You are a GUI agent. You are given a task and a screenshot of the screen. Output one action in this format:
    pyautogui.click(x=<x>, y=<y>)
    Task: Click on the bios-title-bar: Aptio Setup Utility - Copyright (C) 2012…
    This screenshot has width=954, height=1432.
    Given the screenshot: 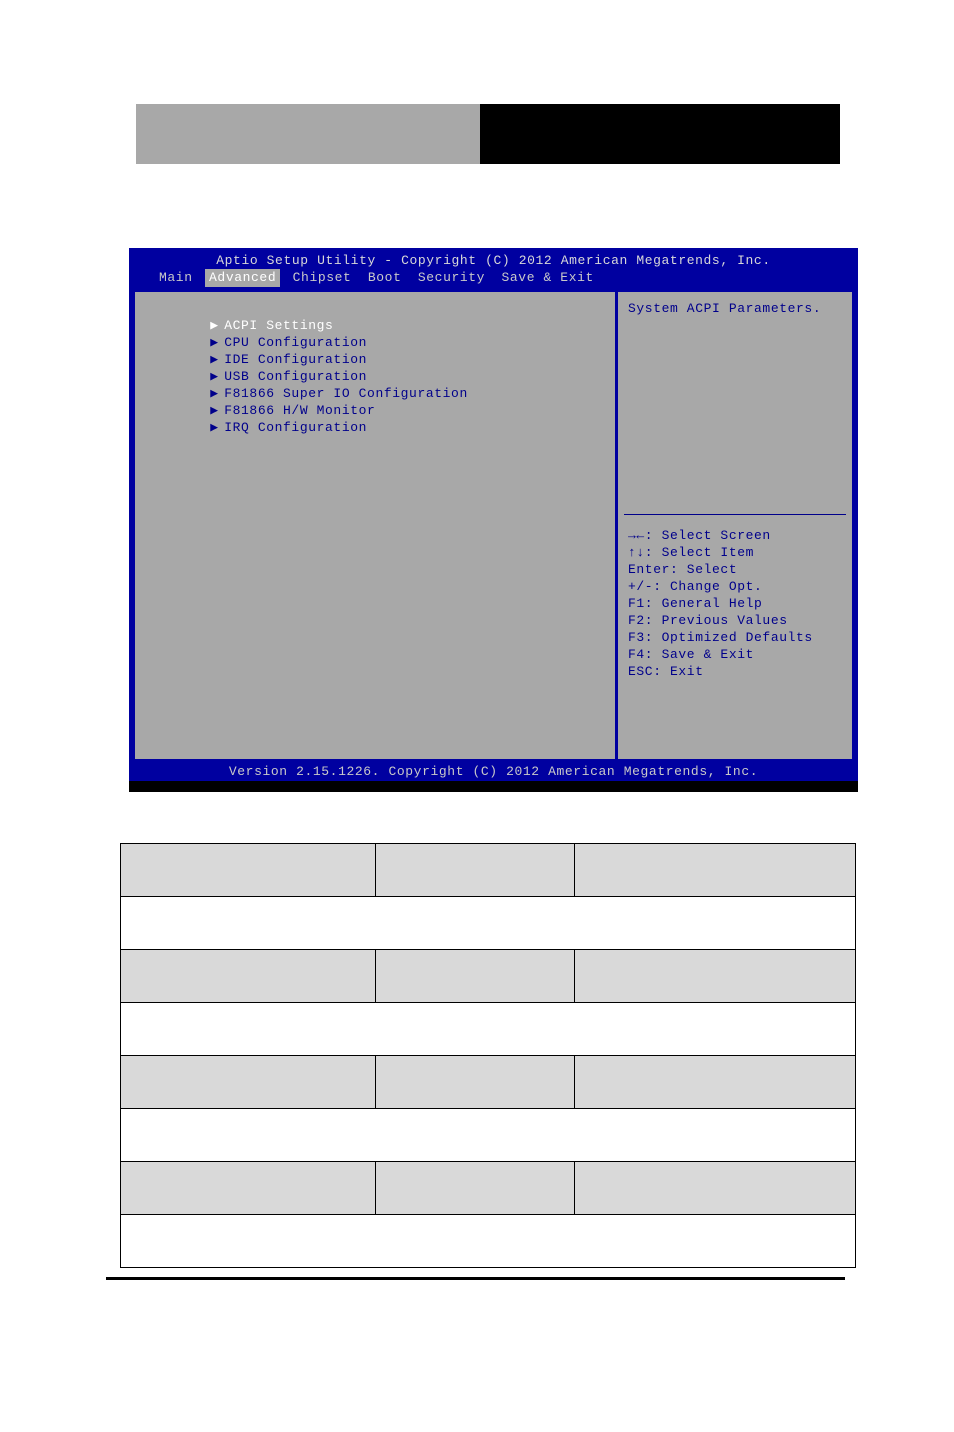 What is the action you would take?
    pyautogui.click(x=493, y=260)
    